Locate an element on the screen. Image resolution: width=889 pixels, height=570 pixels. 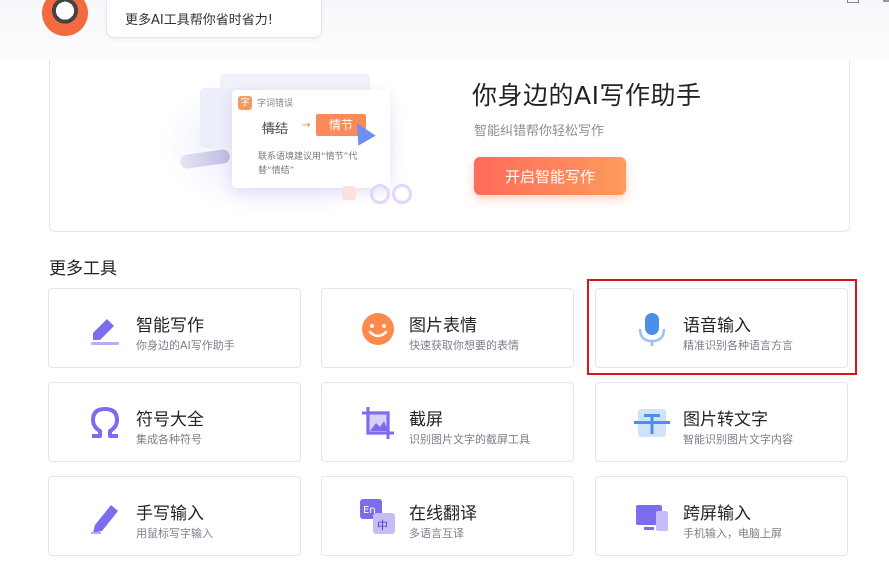
restore-window-icon is located at coordinates (853, 1).